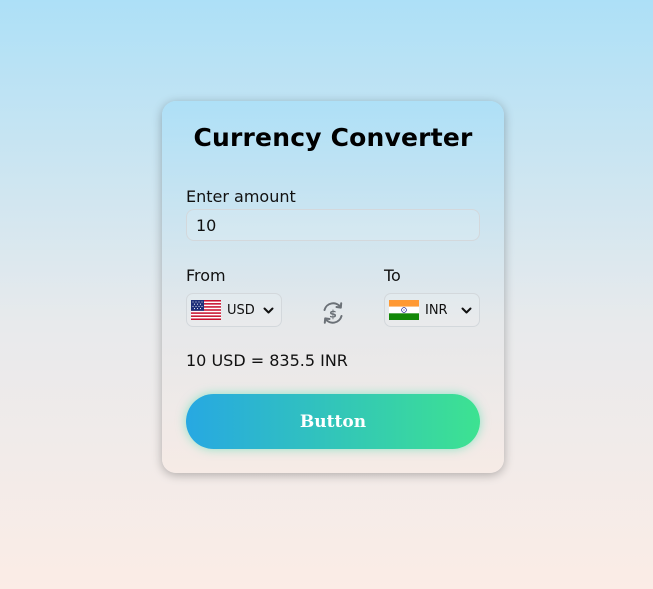 The image size is (653, 589). I want to click on from-currency-select: USD, so click(234, 310).